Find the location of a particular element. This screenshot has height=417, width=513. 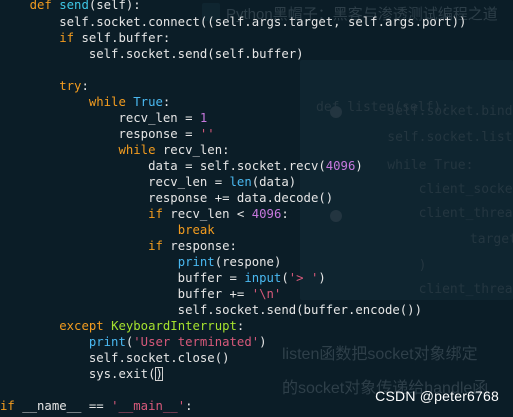

code-token: def is located at coordinates (44, 6).